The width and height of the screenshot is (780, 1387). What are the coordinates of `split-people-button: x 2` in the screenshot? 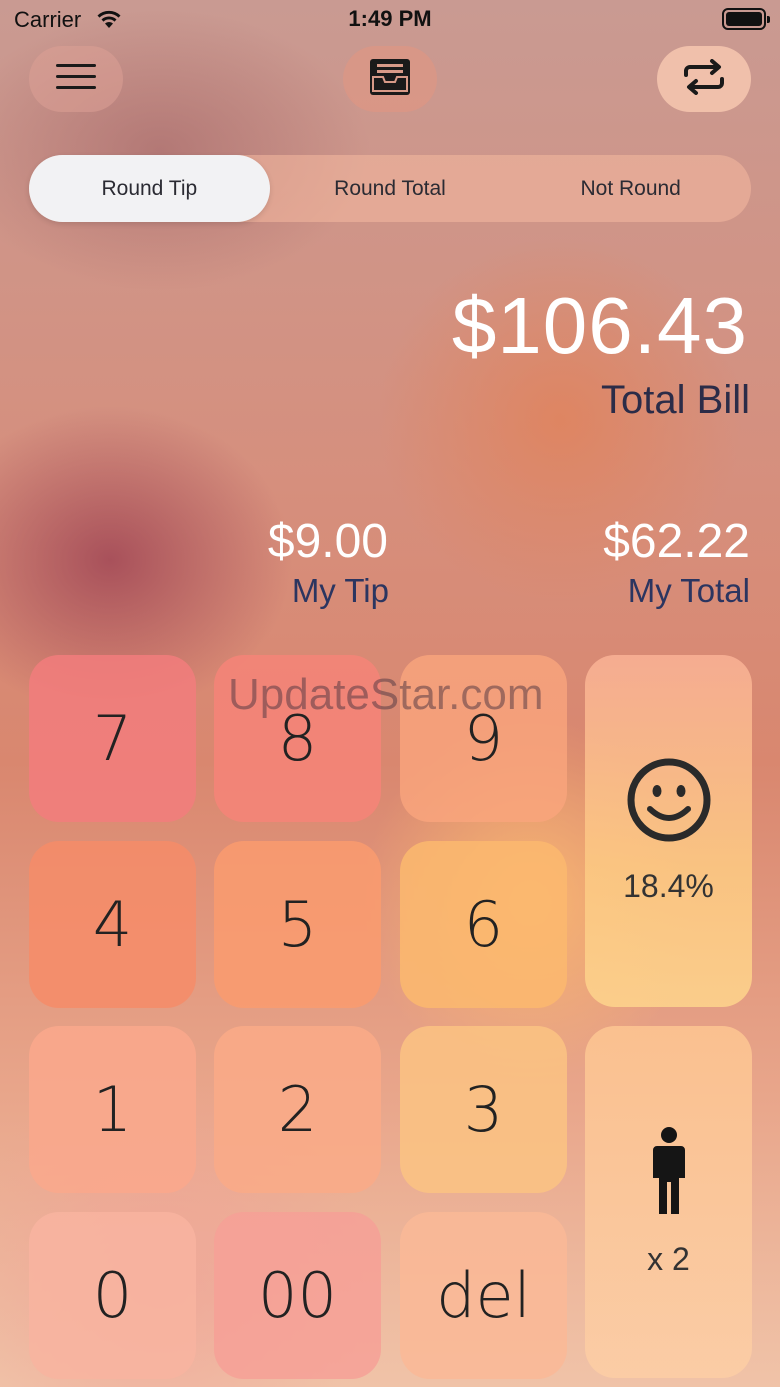 It's located at (668, 1202).